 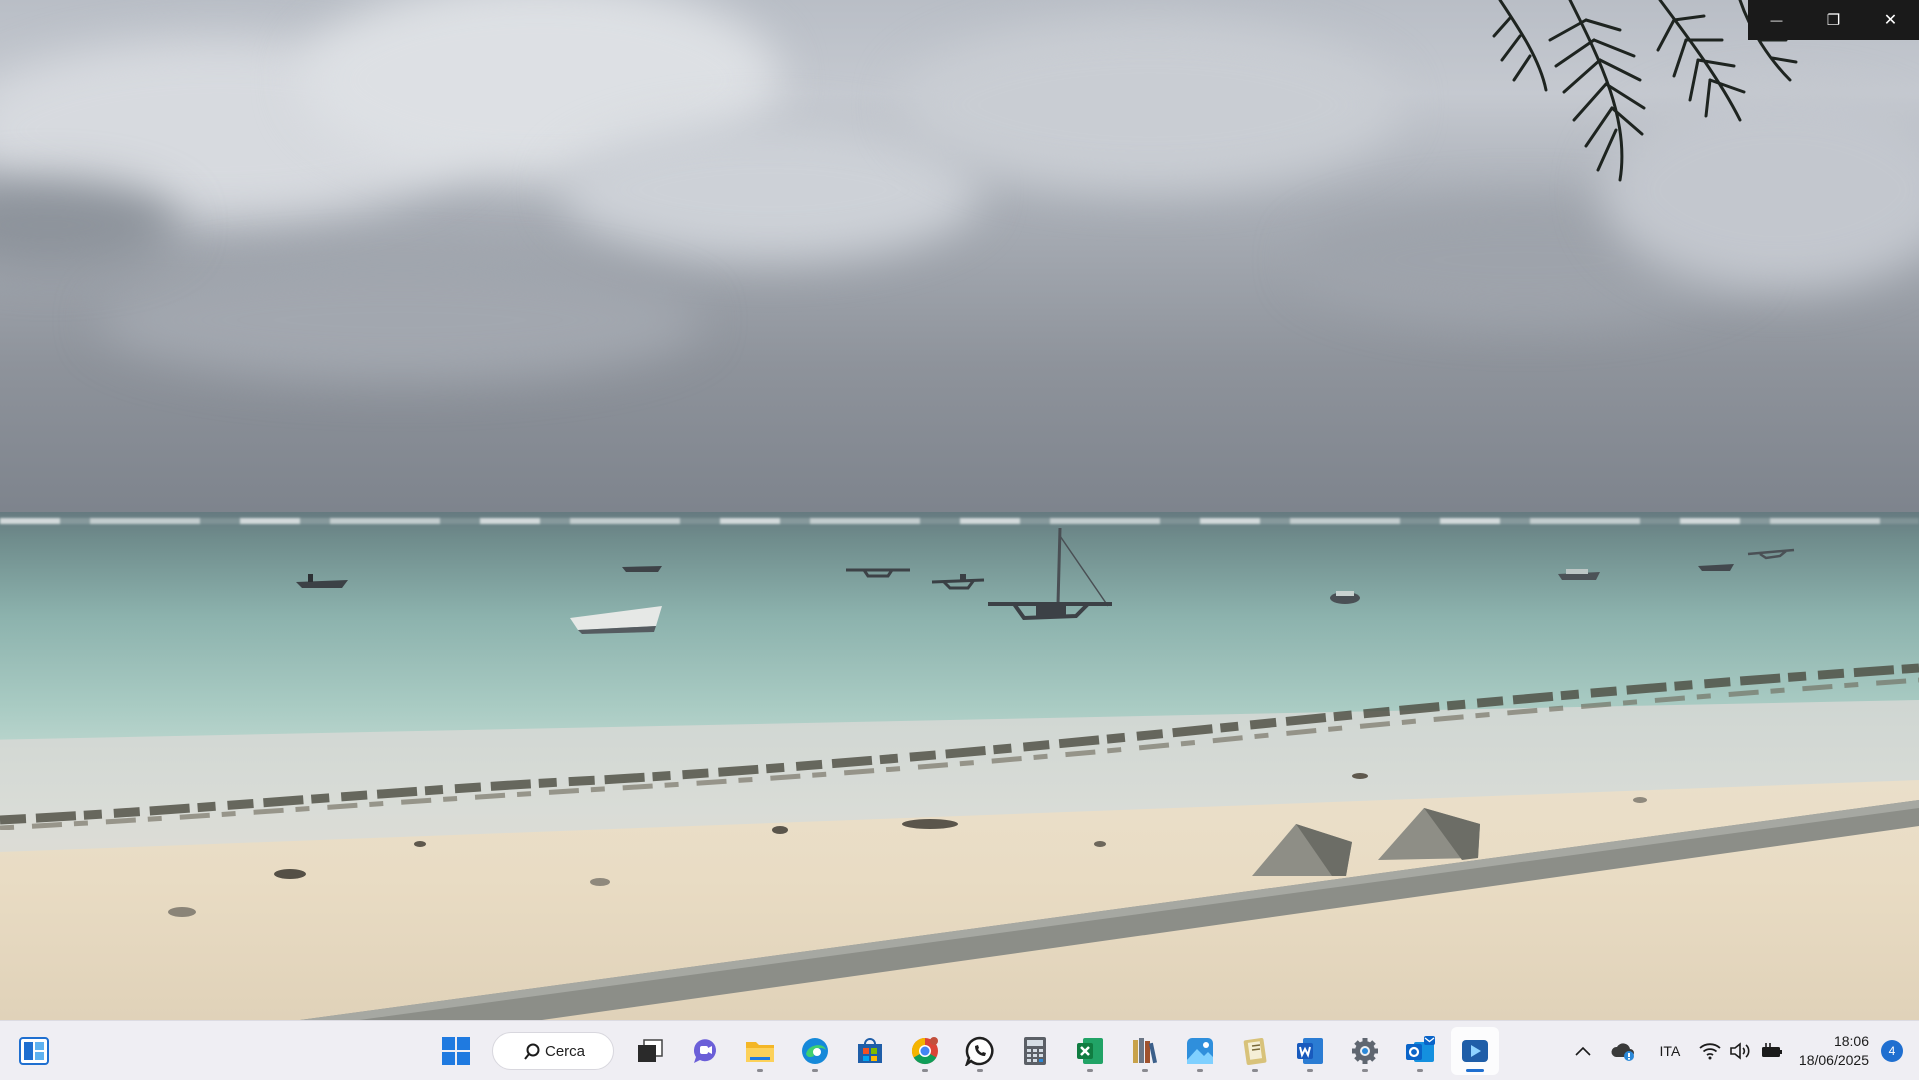 I want to click on speaker-icon, so click(x=1740, y=1051).